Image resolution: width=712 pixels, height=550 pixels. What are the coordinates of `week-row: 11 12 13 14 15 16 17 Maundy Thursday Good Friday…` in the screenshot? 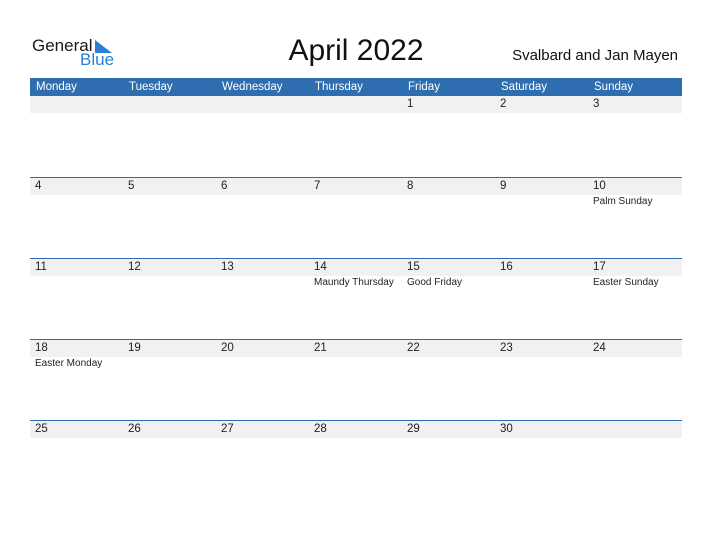 It's located at (356, 298).